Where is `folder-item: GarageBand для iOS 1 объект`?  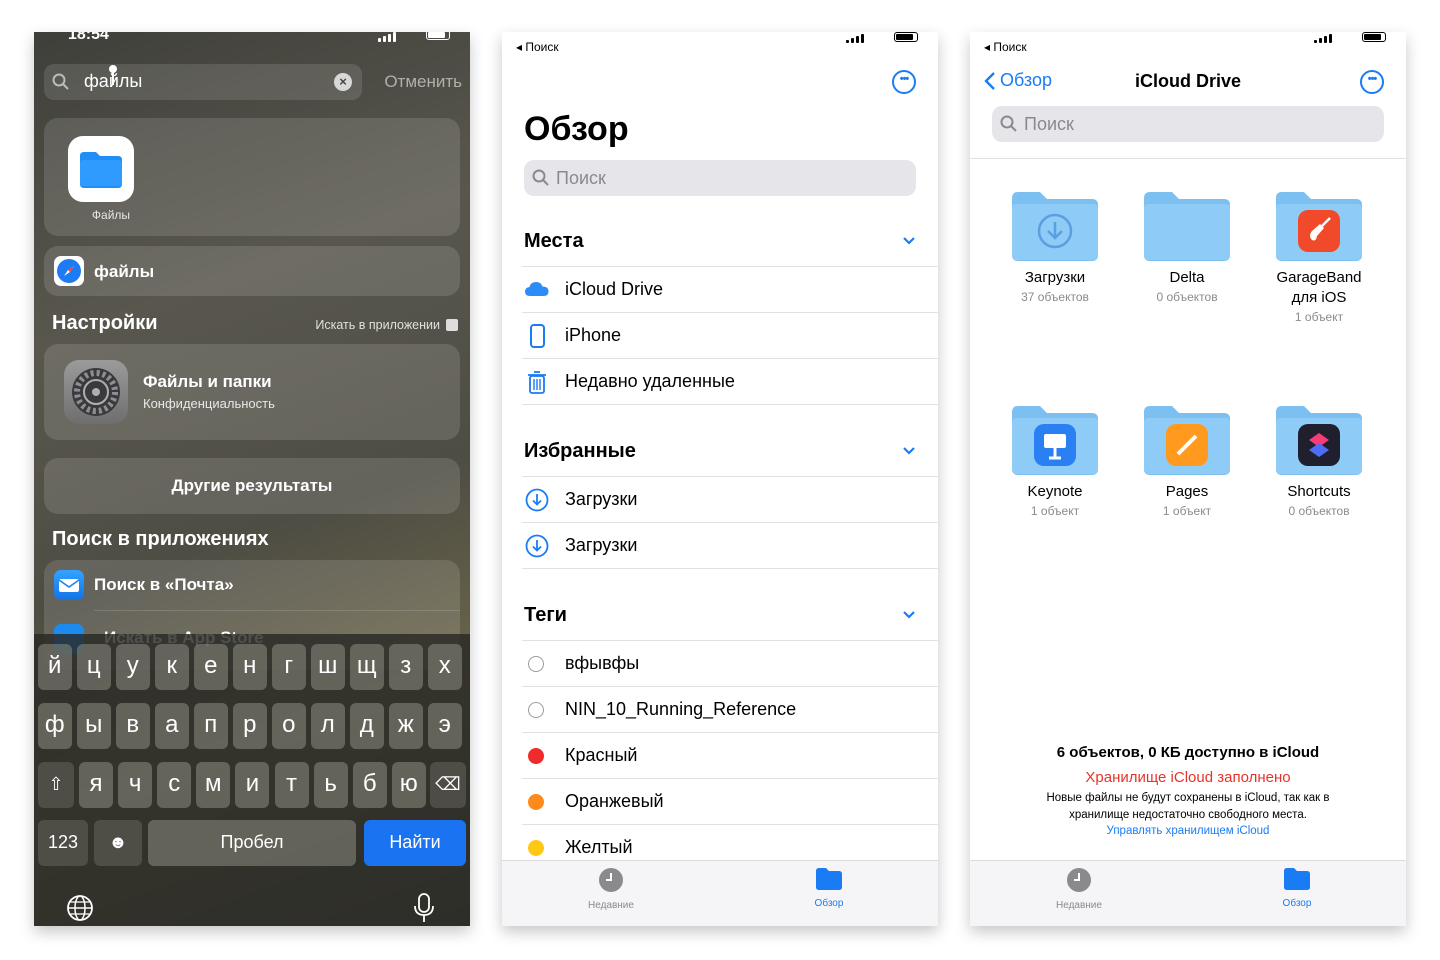
folder-item: GarageBand для iOS 1 объект is located at coordinates (1319, 257).